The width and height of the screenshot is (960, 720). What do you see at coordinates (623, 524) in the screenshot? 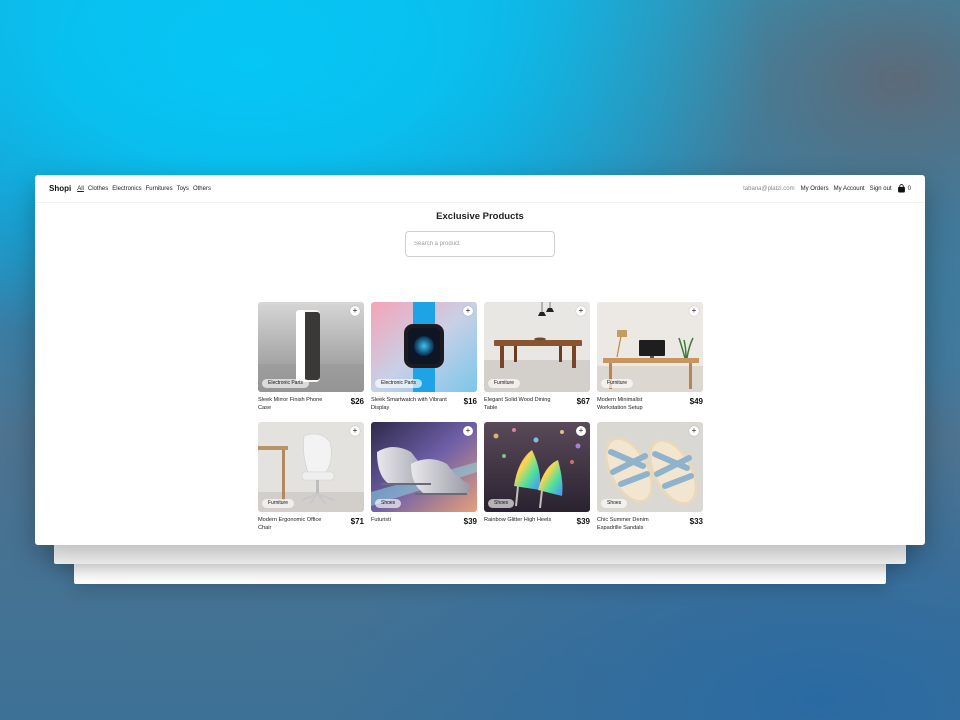
I see `product-name: Chic Summer Denim Espadrille Sandals` at bounding box center [623, 524].